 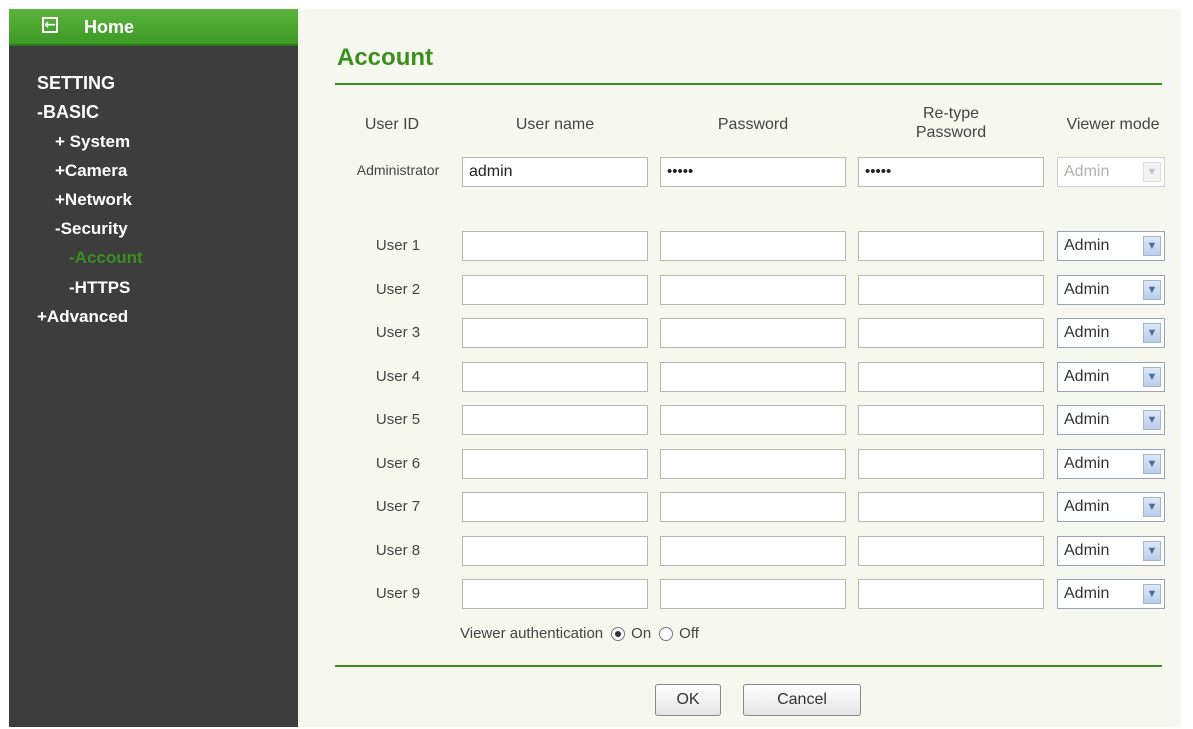 I want to click on ok-button: OK, so click(x=688, y=700).